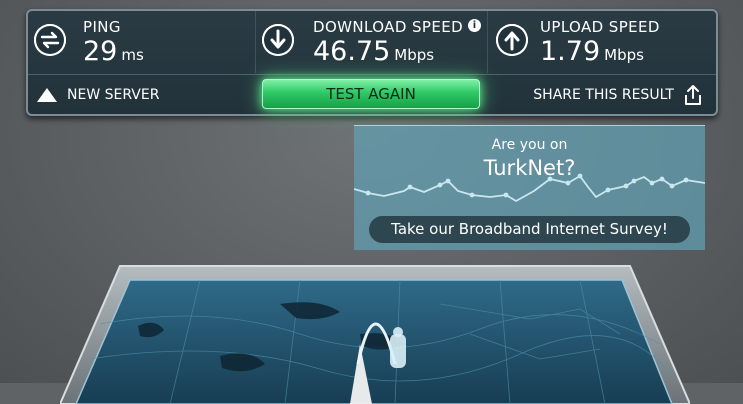 Image resolution: width=743 pixels, height=404 pixels. I want to click on ping-value: 29 ms, so click(113, 51).